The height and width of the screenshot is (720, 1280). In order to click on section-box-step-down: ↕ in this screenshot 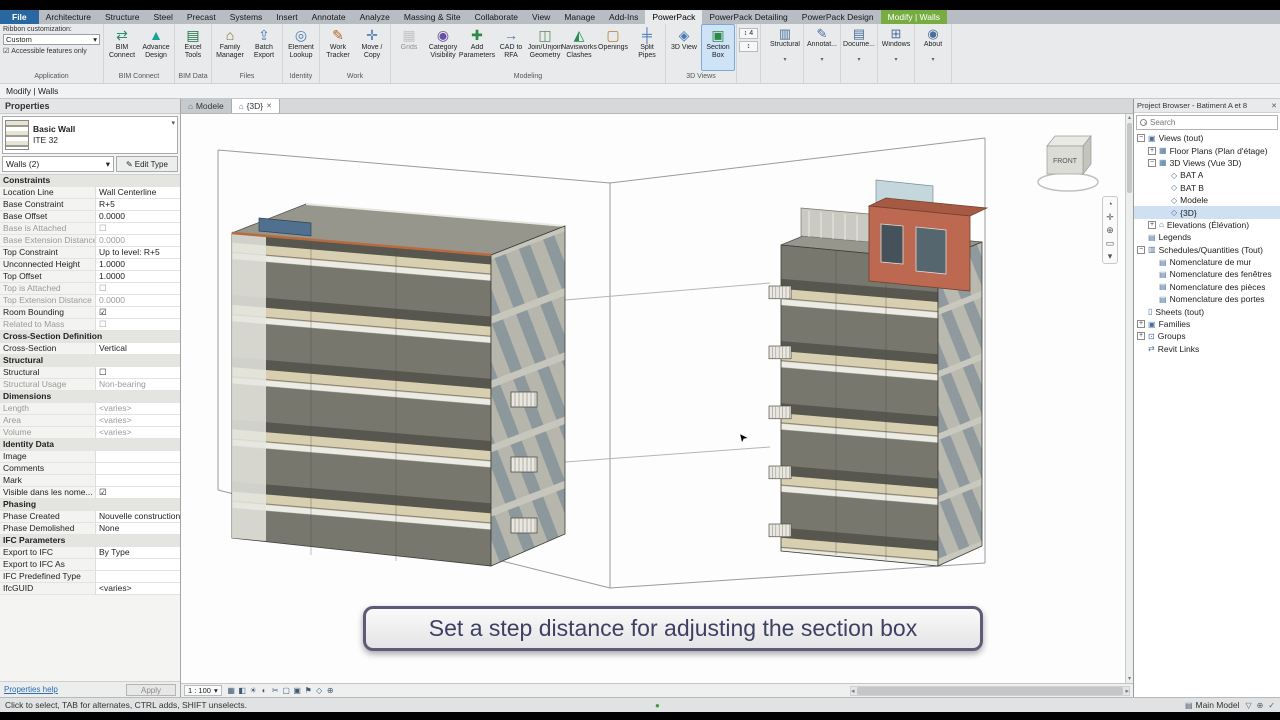, I will do `click(748, 46)`.